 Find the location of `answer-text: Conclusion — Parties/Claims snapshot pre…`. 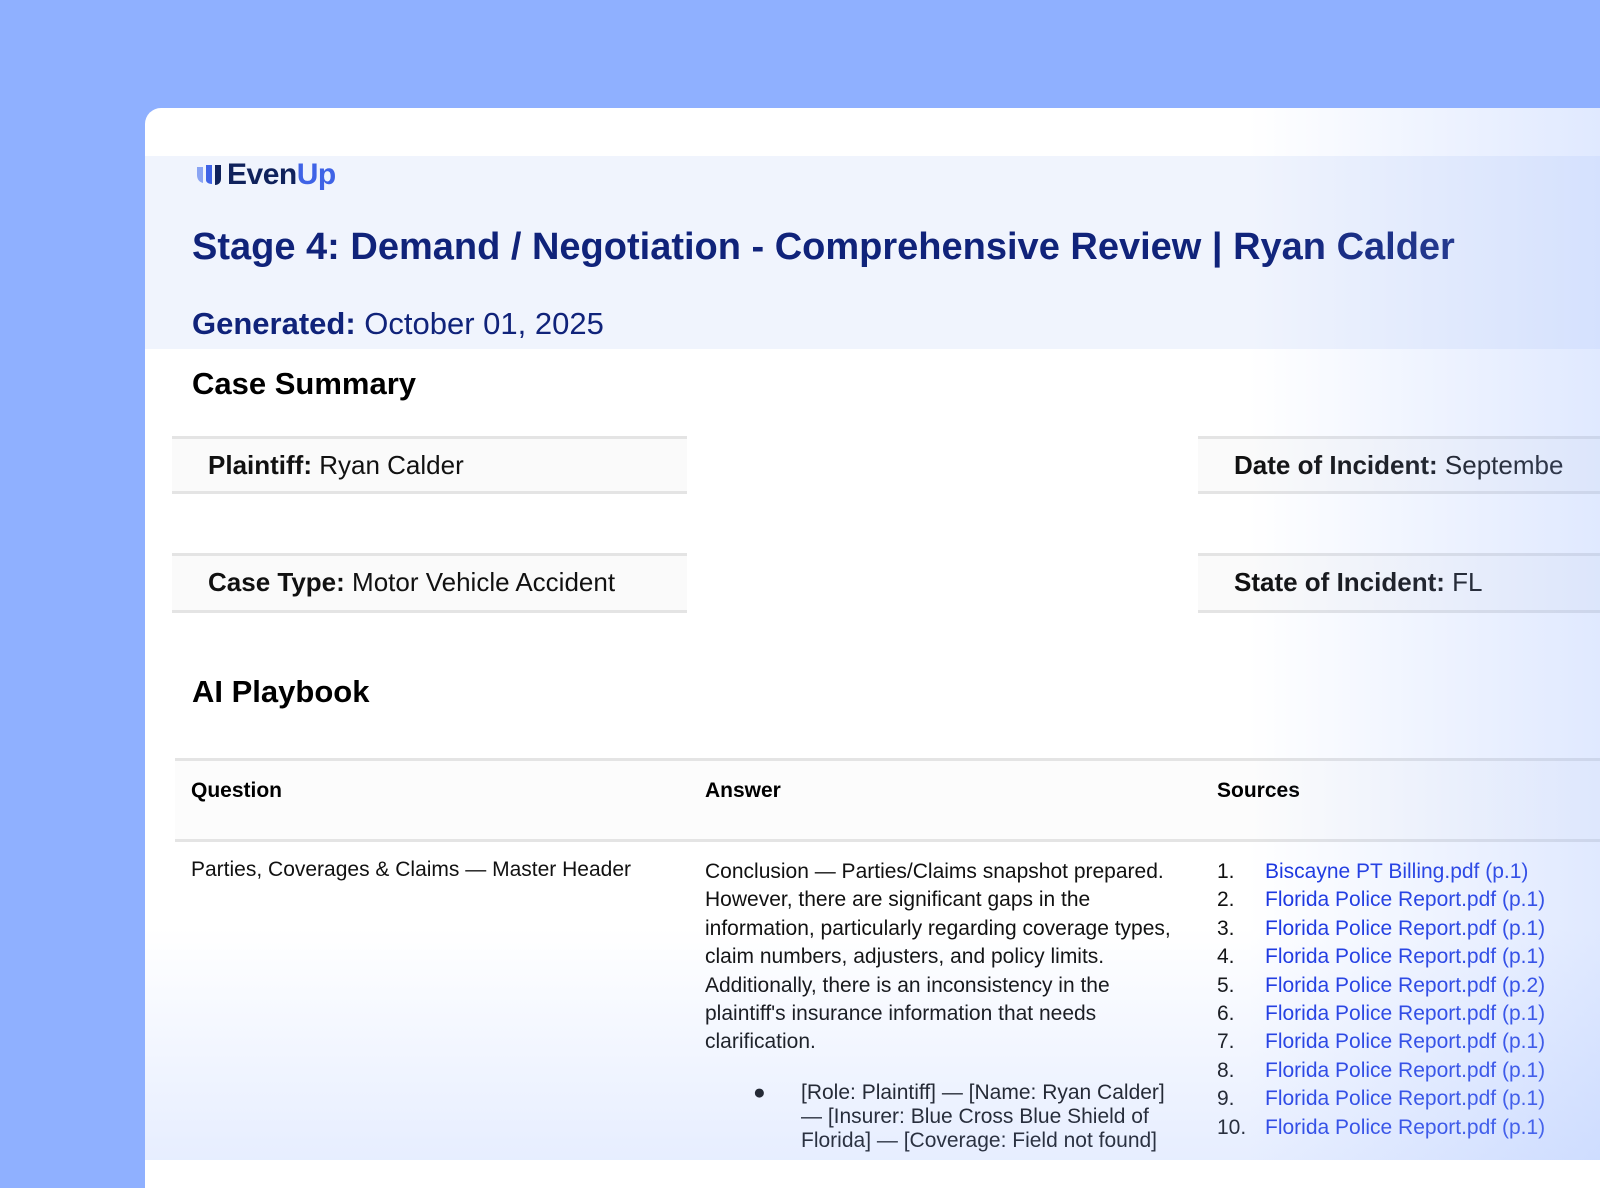

answer-text: Conclusion — Parties/Claims snapshot pre… is located at coordinates (938, 957).